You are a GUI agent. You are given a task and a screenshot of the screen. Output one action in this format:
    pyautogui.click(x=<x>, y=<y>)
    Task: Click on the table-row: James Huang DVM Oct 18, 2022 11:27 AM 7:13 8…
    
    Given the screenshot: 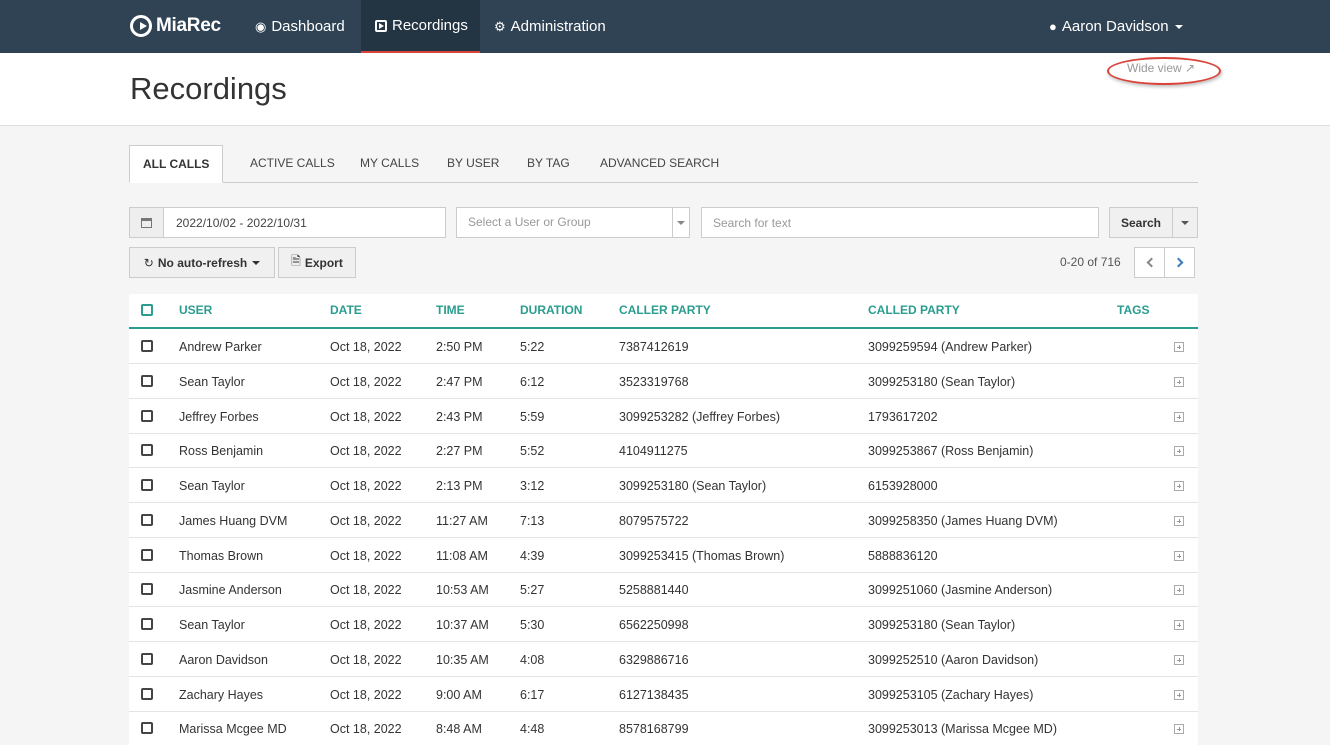 What is the action you would take?
    pyautogui.click(x=663, y=520)
    